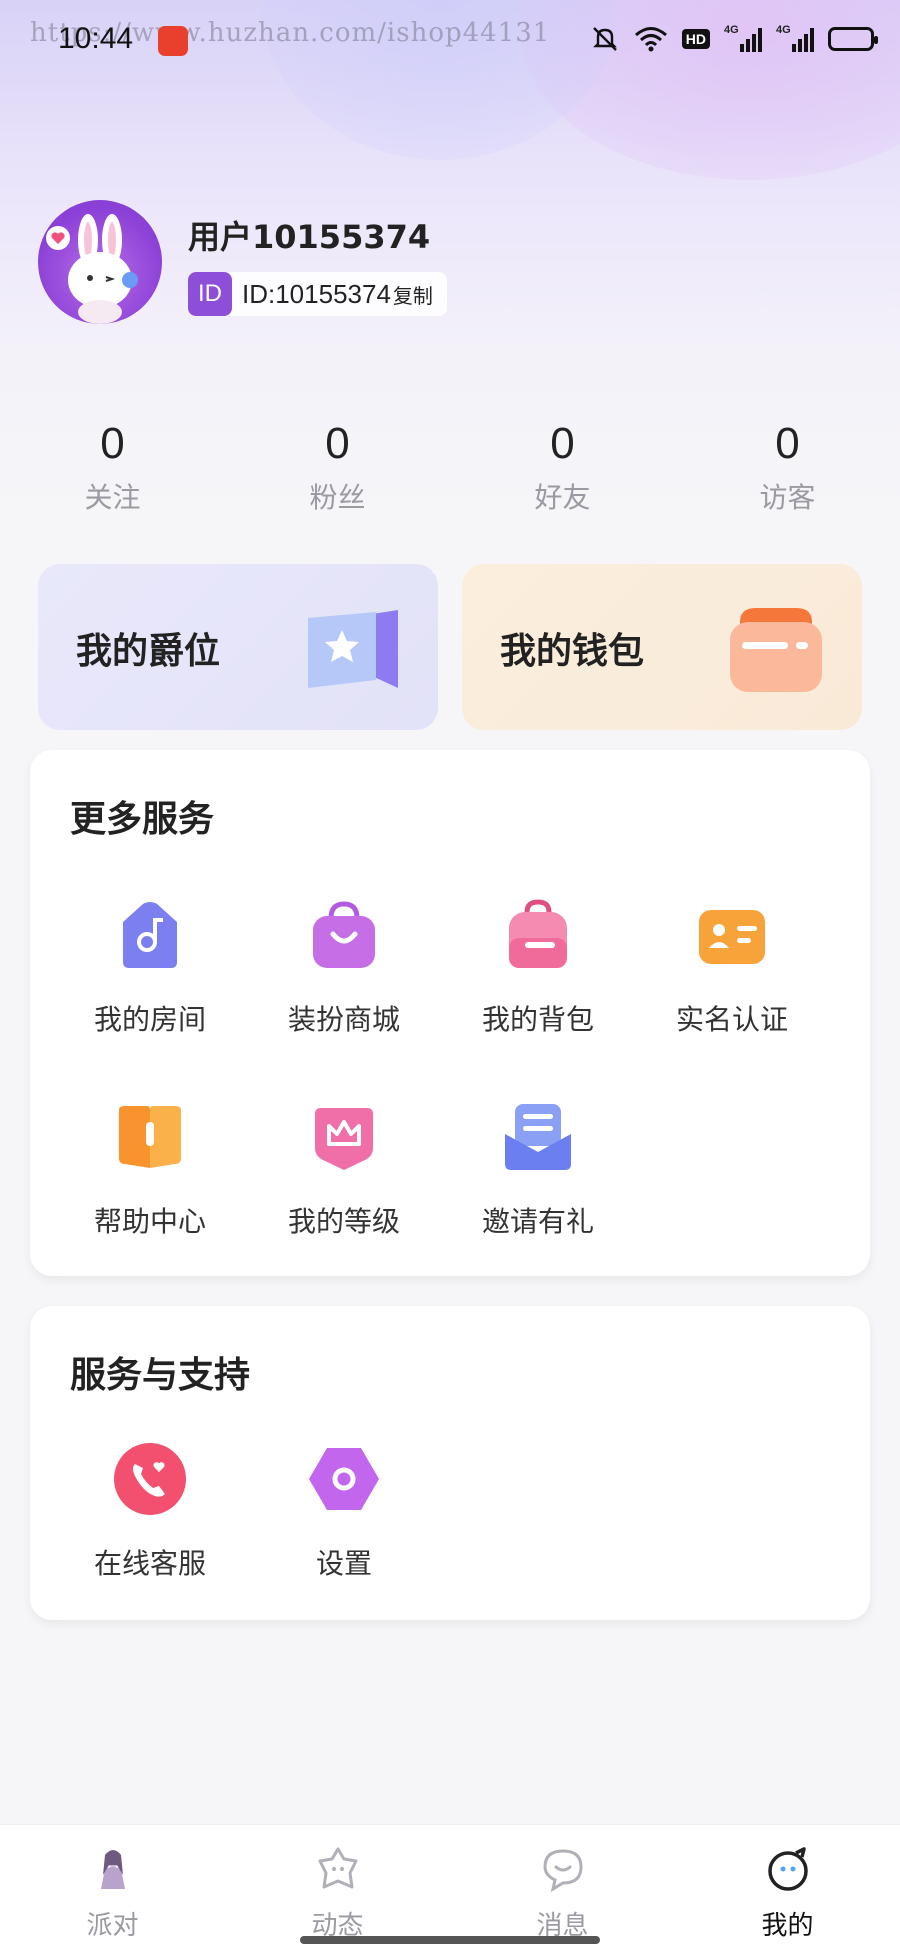 The image size is (900, 1950). I want to click on user-id-text: ID:10155374, so click(316, 293).